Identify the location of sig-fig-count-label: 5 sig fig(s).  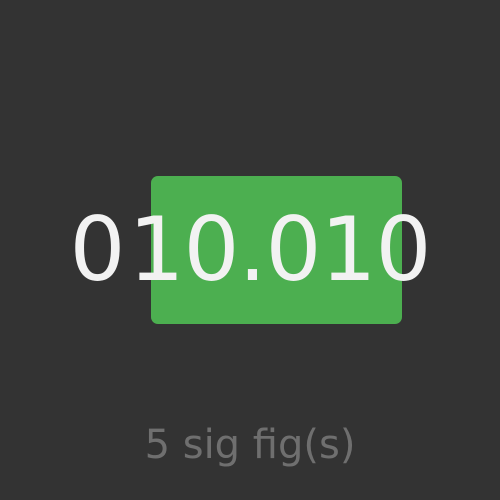
(250, 445).